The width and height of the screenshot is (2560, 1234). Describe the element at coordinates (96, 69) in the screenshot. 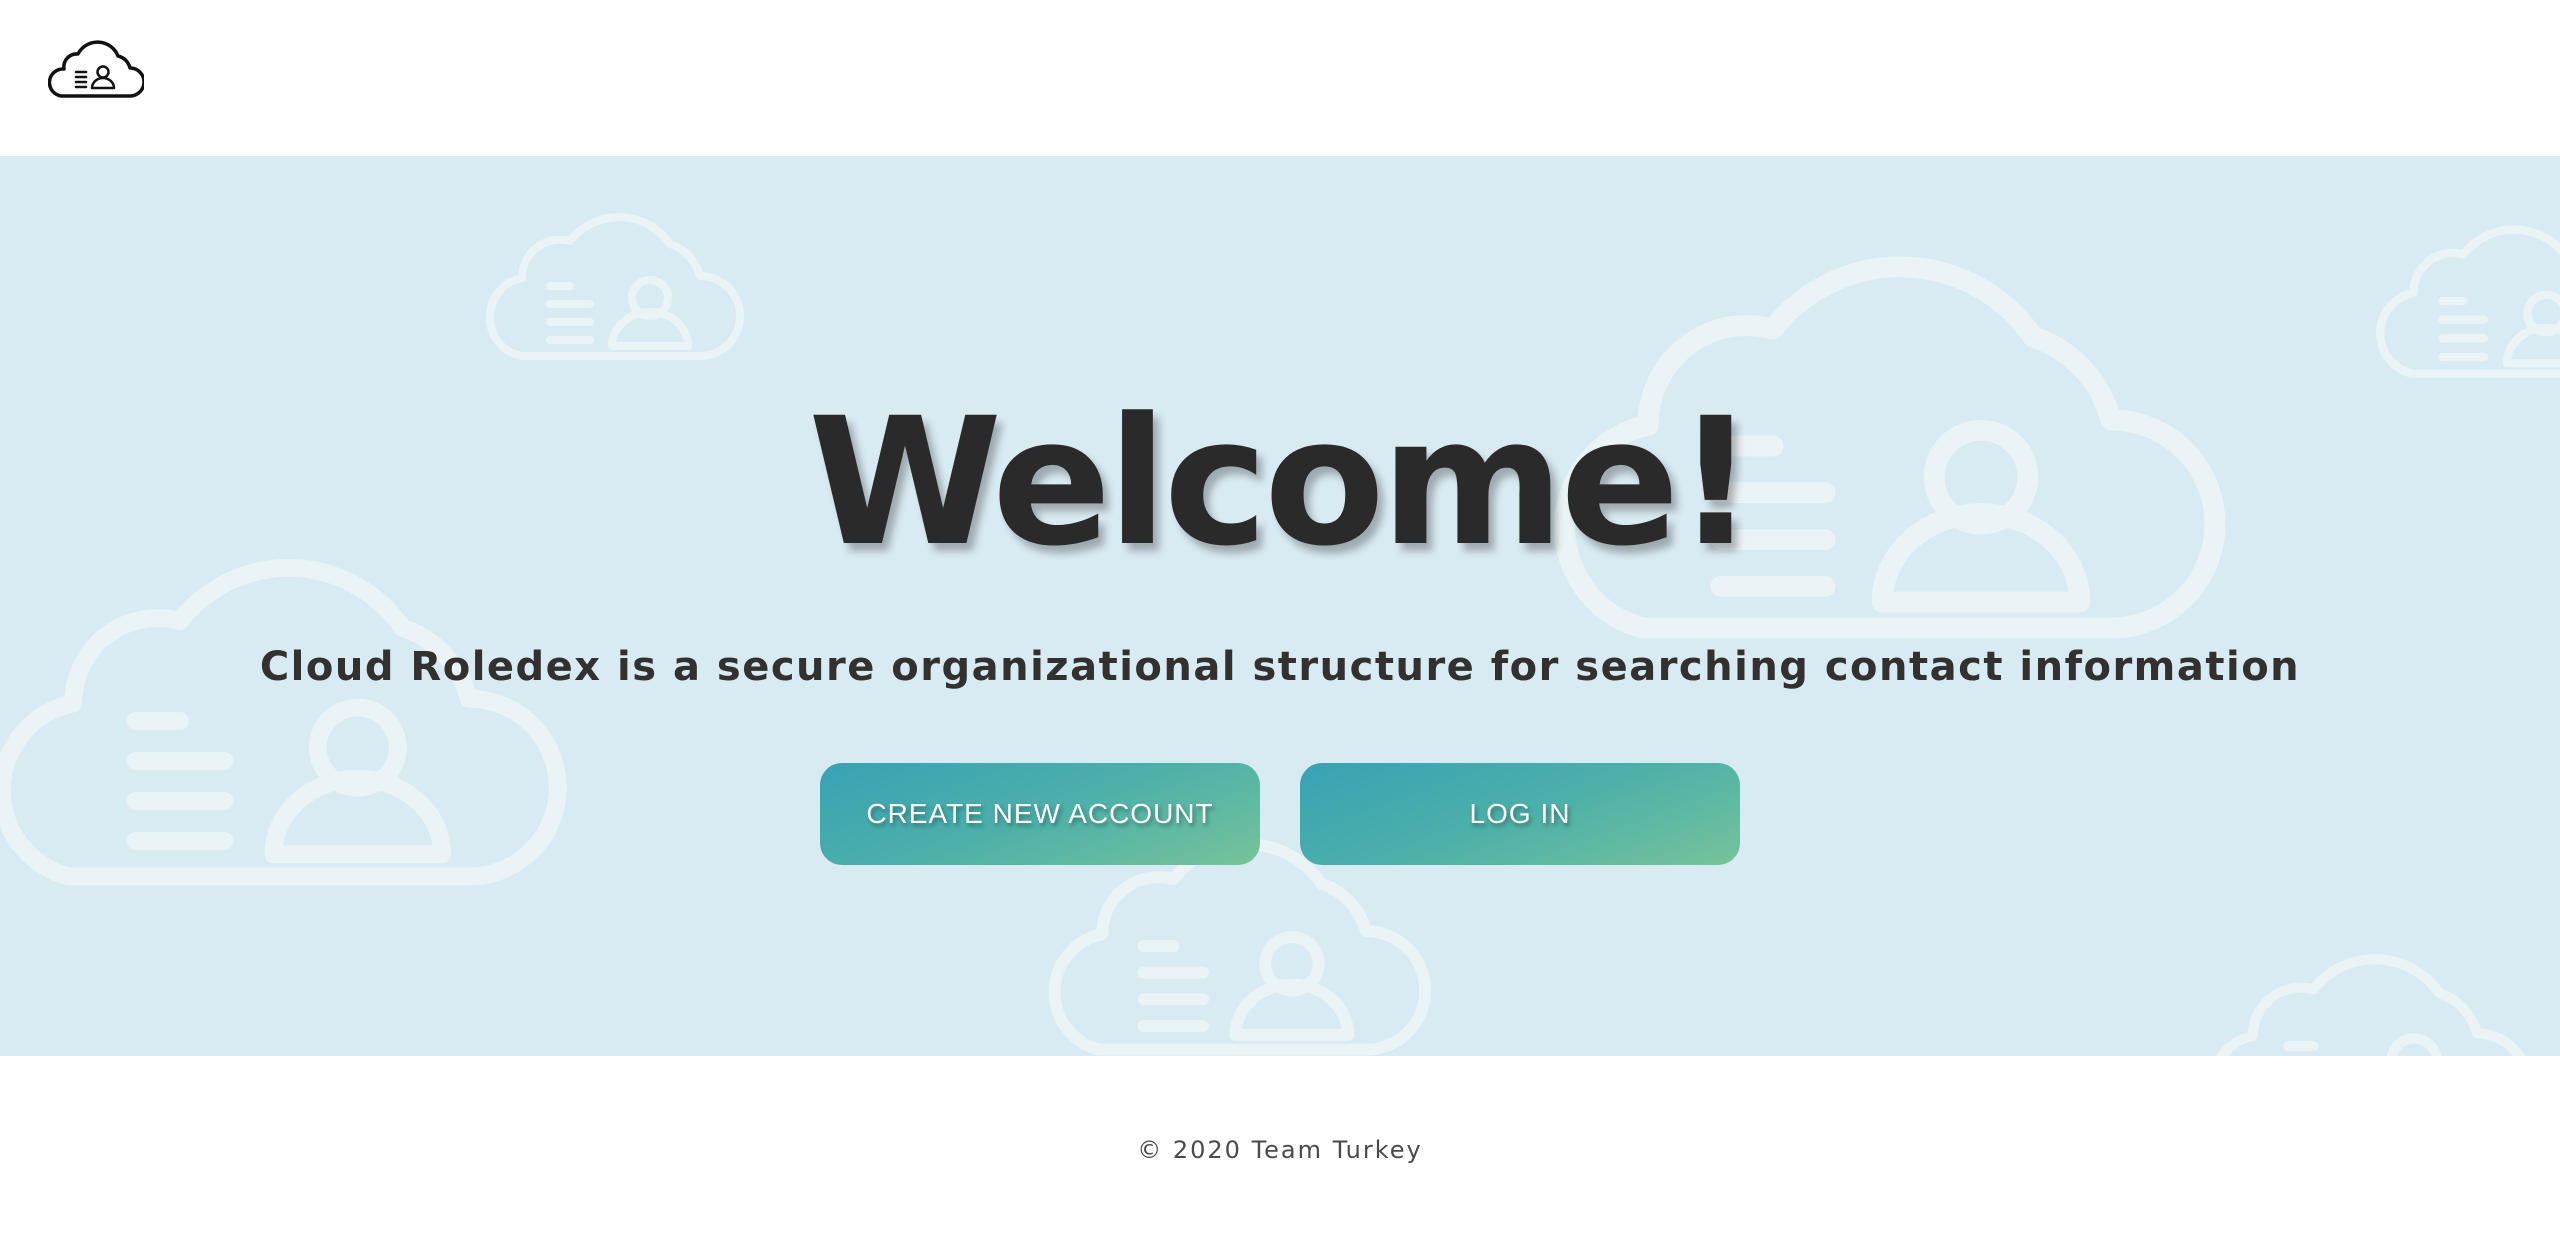

I see `cloud-contact-logo-icon` at that location.